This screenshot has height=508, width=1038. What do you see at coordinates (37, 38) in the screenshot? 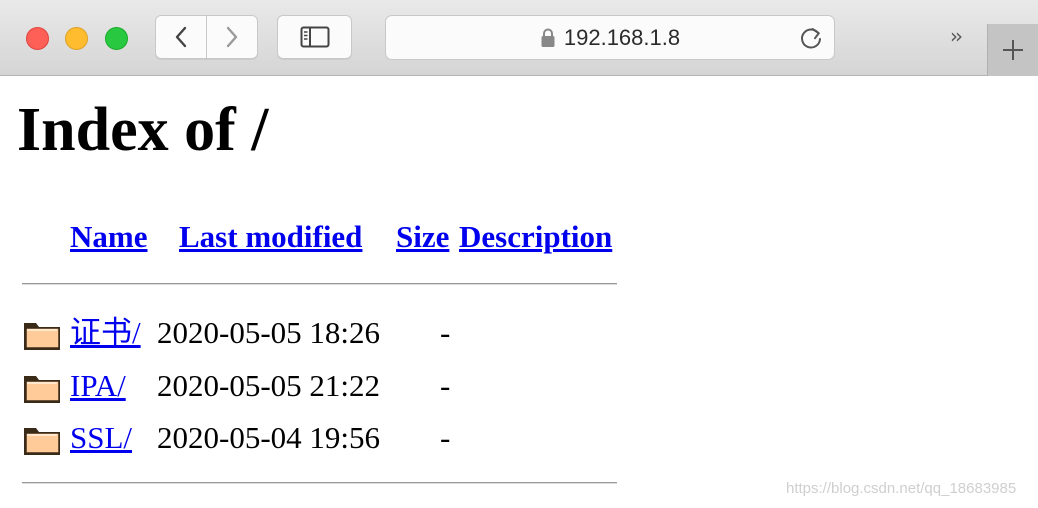
I see `close-window-button` at bounding box center [37, 38].